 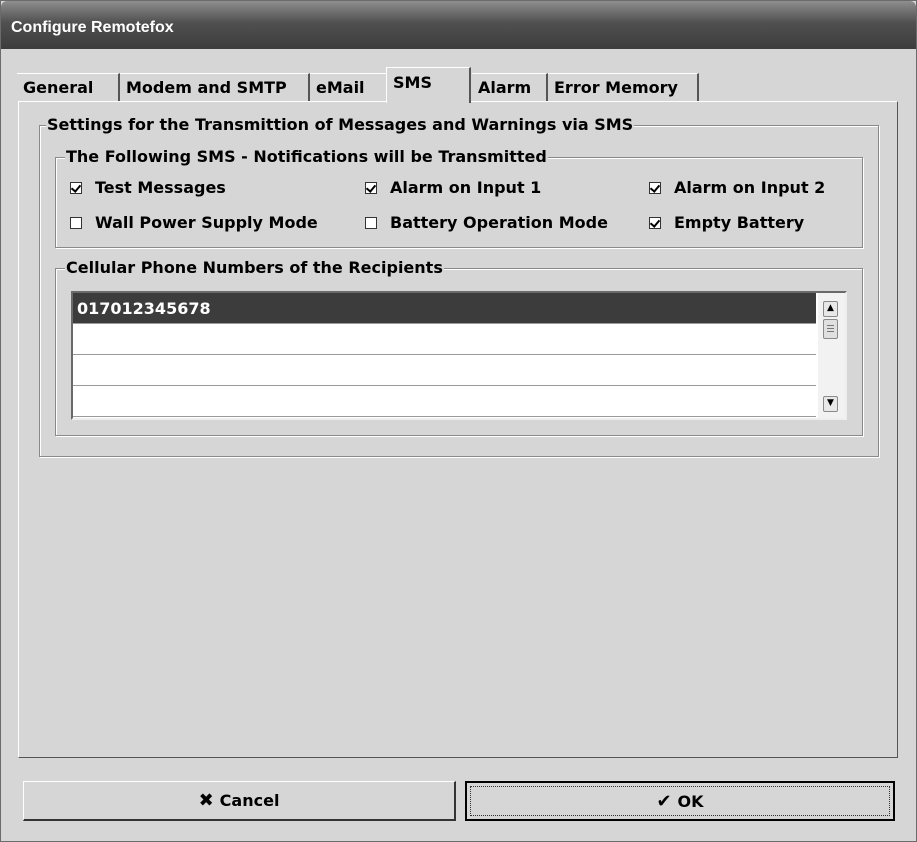 What do you see at coordinates (830, 309) in the screenshot?
I see `scroll-up-icon: ▲` at bounding box center [830, 309].